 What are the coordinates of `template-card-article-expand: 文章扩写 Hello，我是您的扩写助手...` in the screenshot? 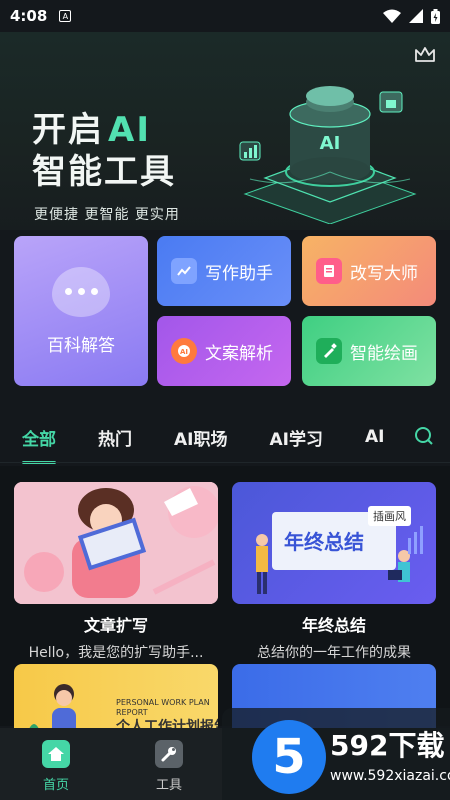 It's located at (116, 572).